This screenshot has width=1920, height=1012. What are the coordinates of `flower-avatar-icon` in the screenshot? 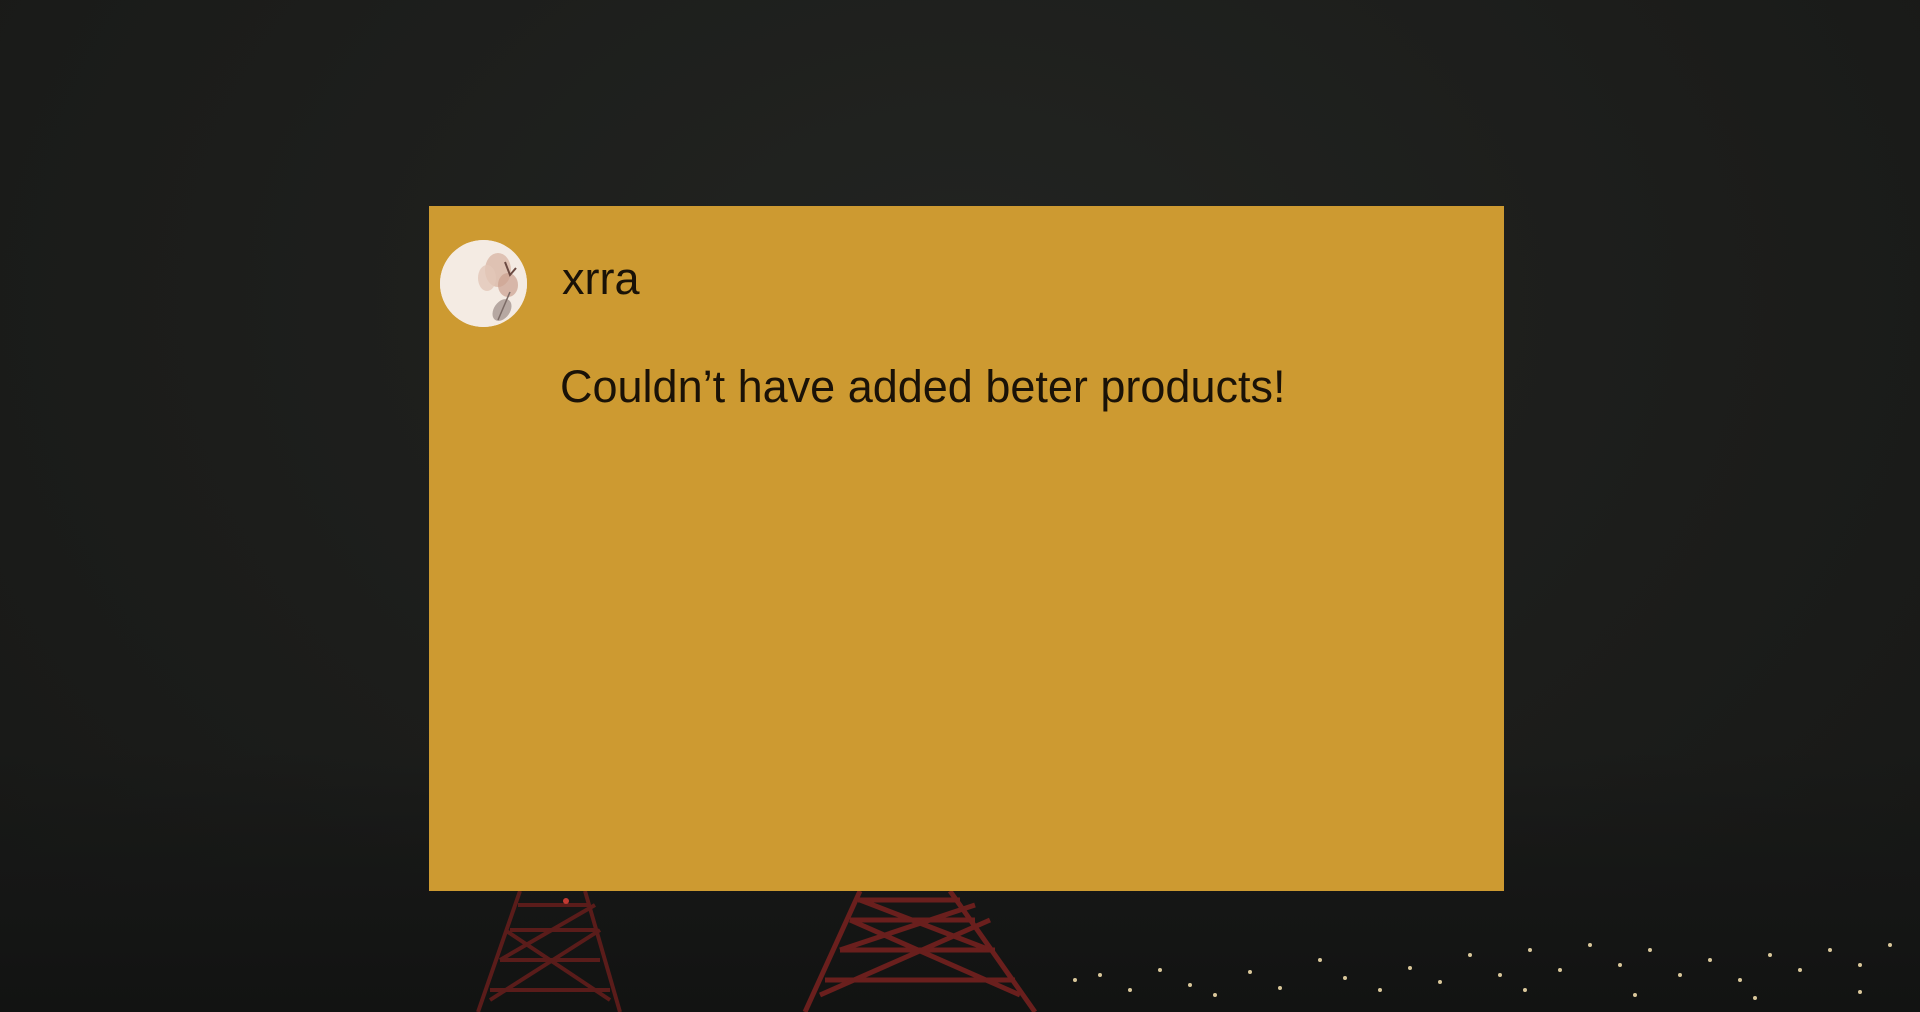 It's located at (483, 283).